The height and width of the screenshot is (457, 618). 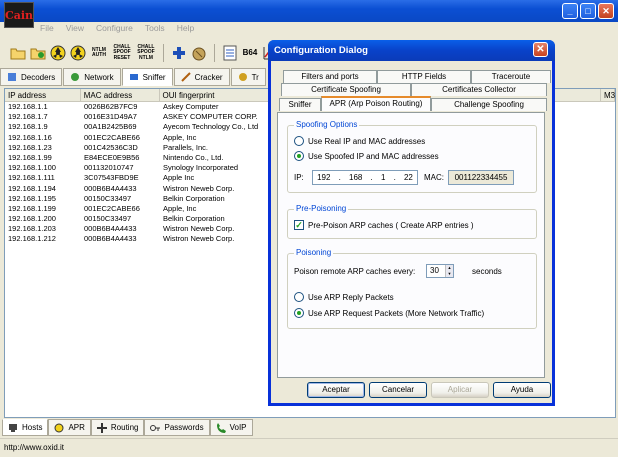 What do you see at coordinates (359, 141) in the screenshot?
I see `radio-real-ip: Use Real IP and MAC addresses` at bounding box center [359, 141].